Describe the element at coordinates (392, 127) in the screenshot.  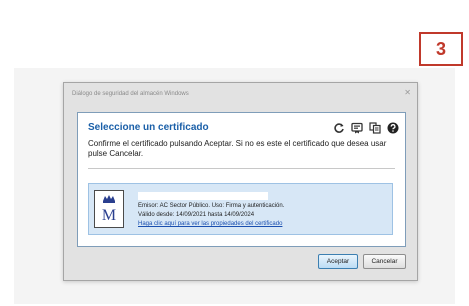
I see `help-icon` at that location.